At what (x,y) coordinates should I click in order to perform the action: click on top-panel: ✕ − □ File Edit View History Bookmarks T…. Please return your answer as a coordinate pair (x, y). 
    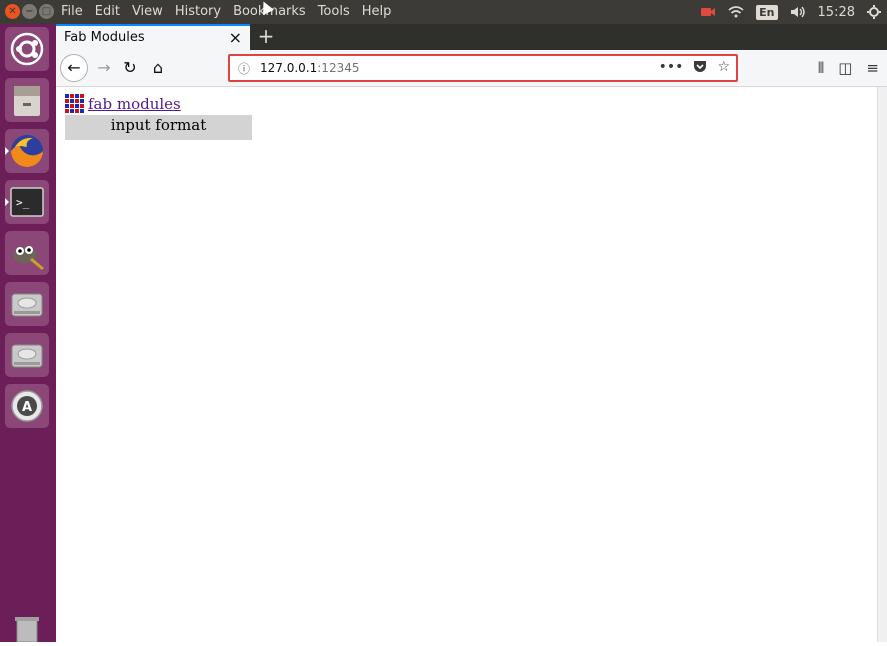
    Looking at the image, I should click on (443, 12).